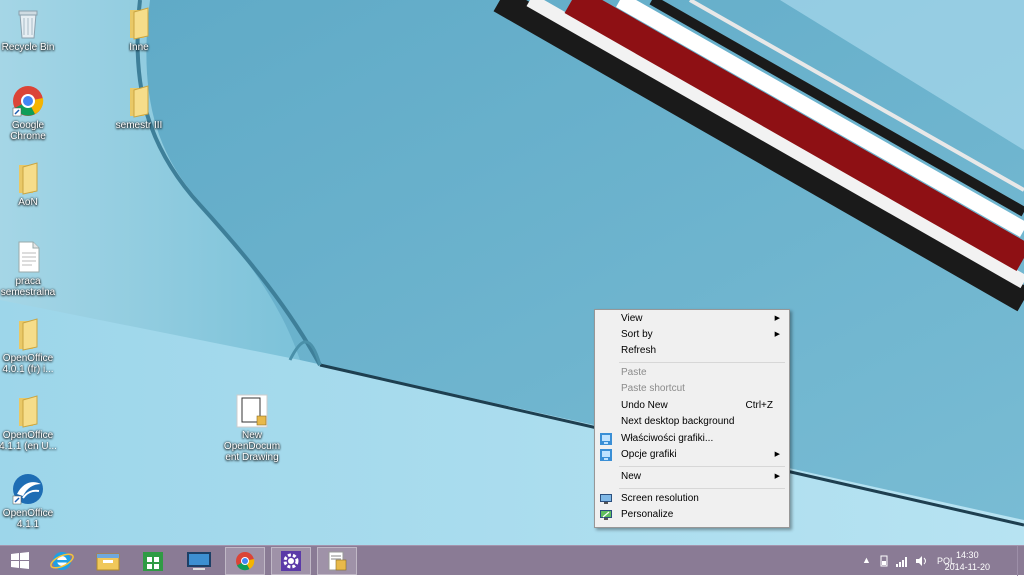 This screenshot has height=578, width=1024. I want to click on start-button, so click(20, 561).